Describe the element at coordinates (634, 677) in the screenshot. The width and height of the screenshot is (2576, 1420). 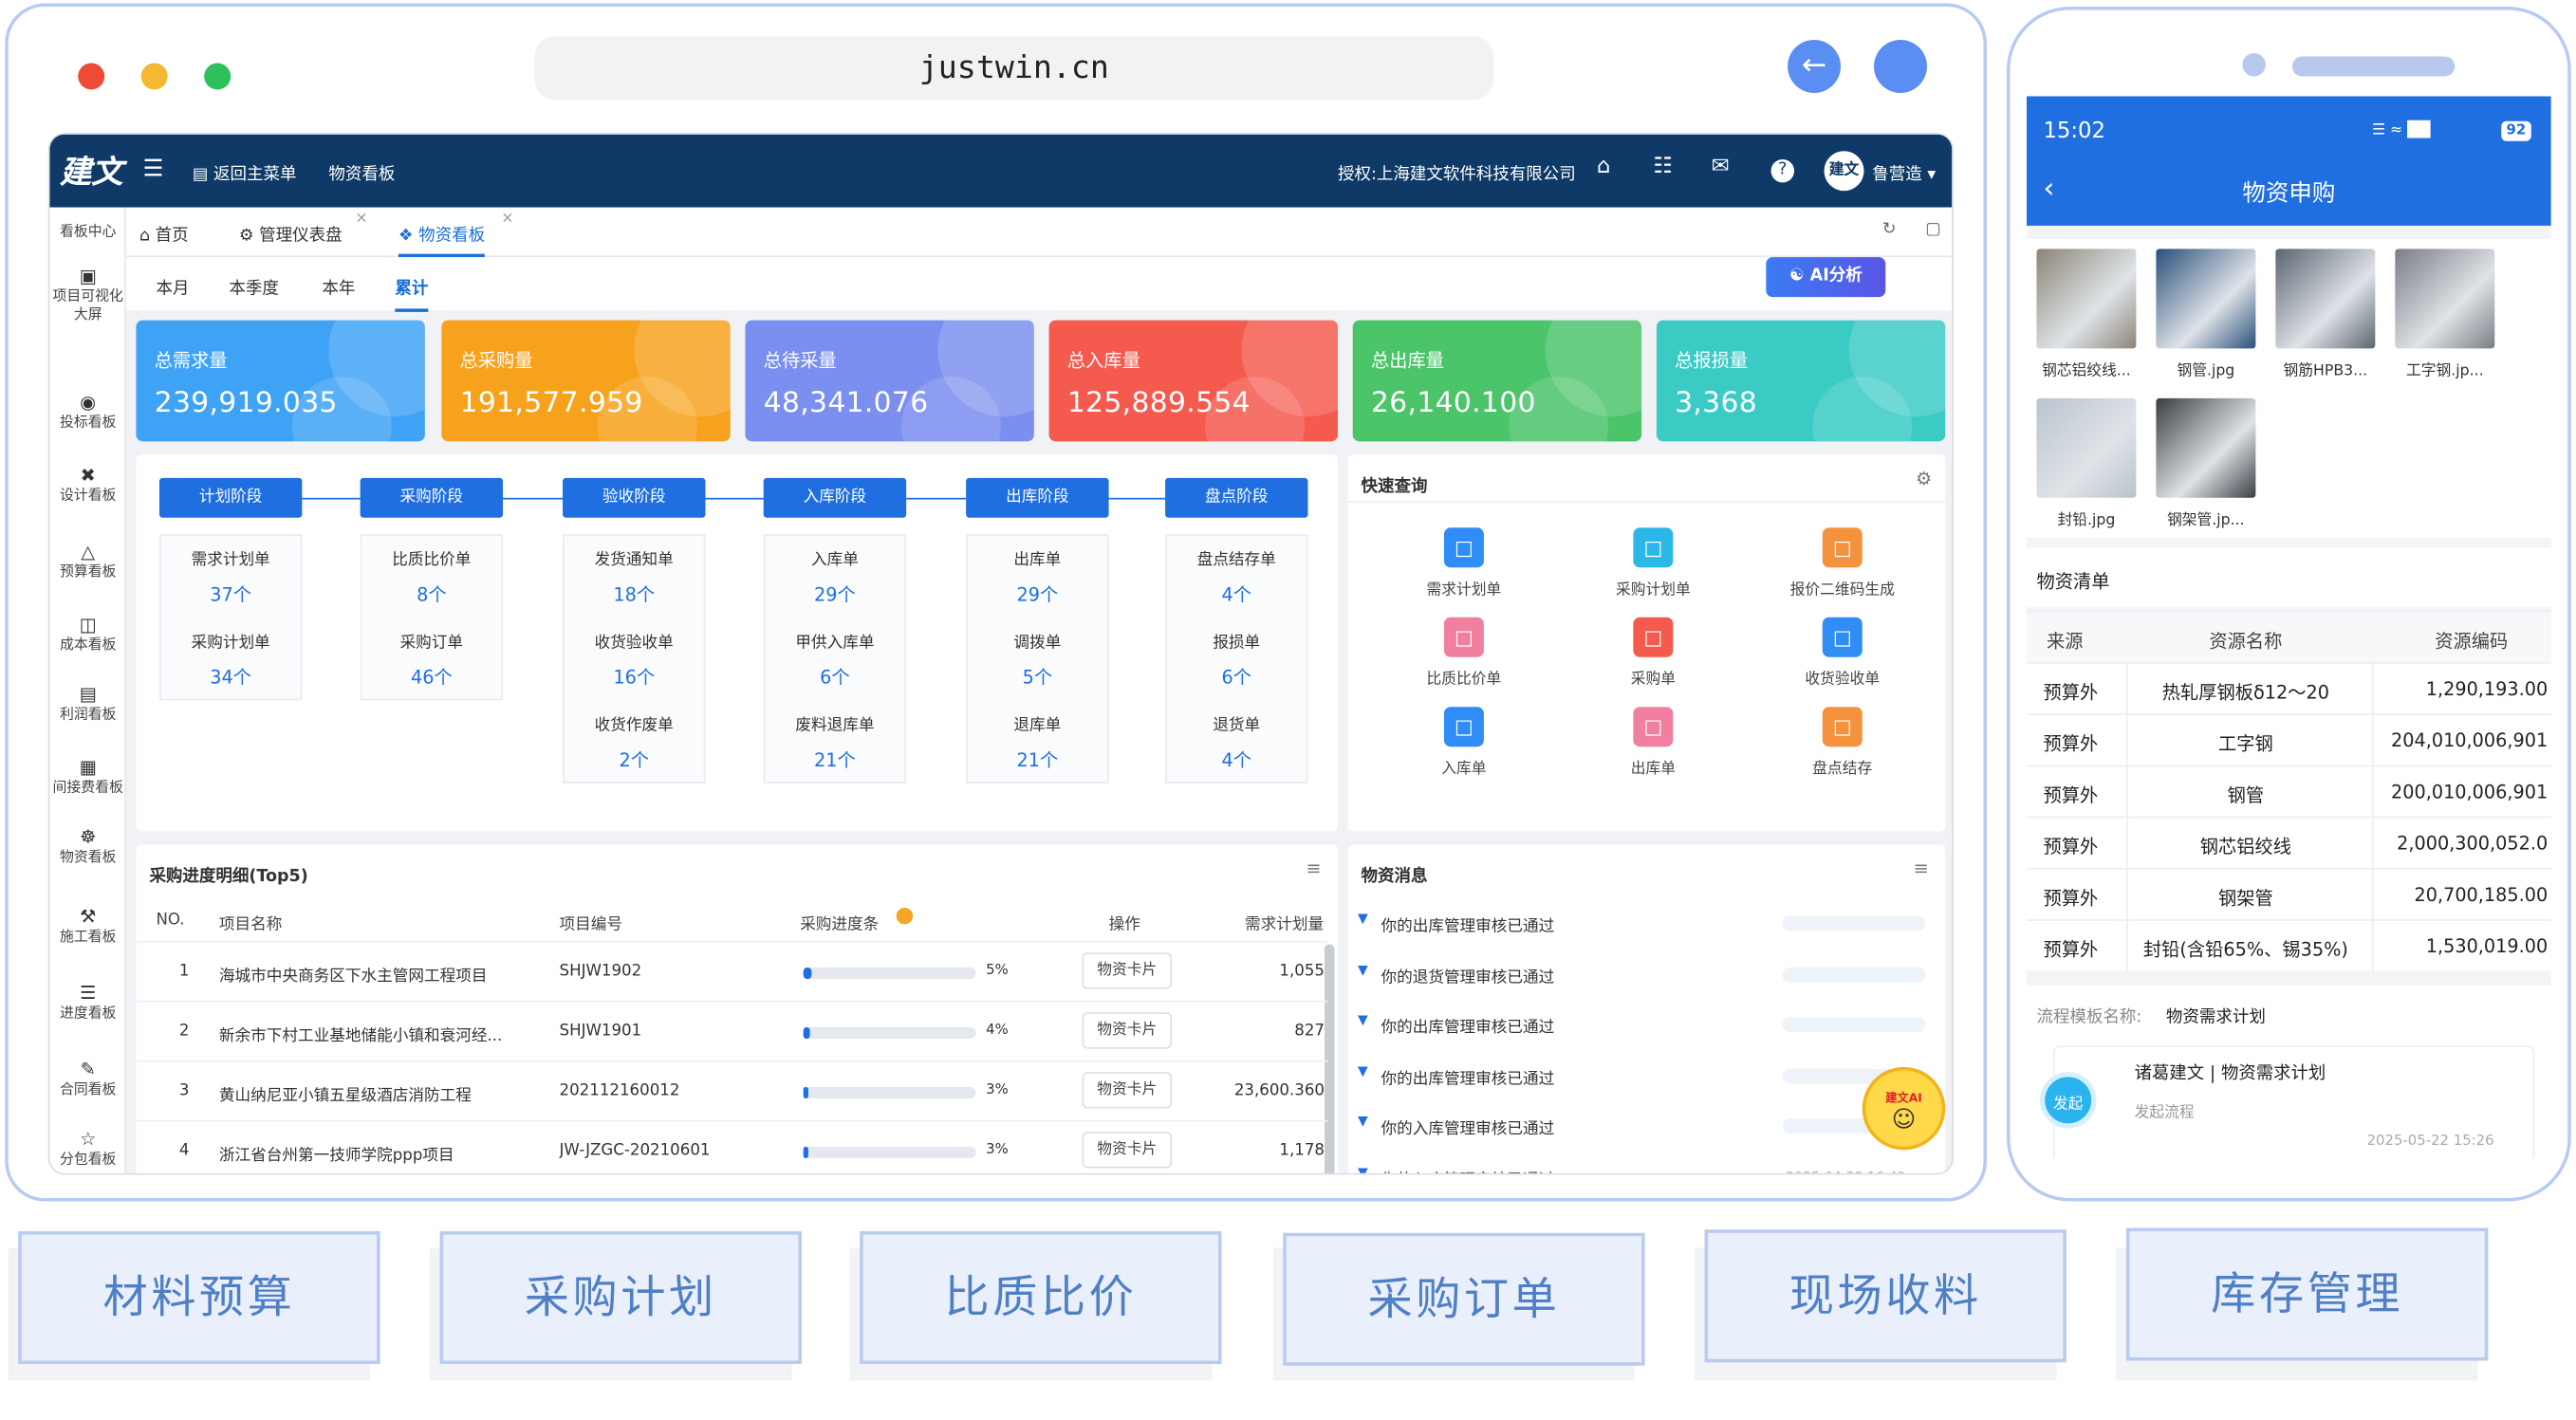
I see `stage-item-count: 16个` at that location.